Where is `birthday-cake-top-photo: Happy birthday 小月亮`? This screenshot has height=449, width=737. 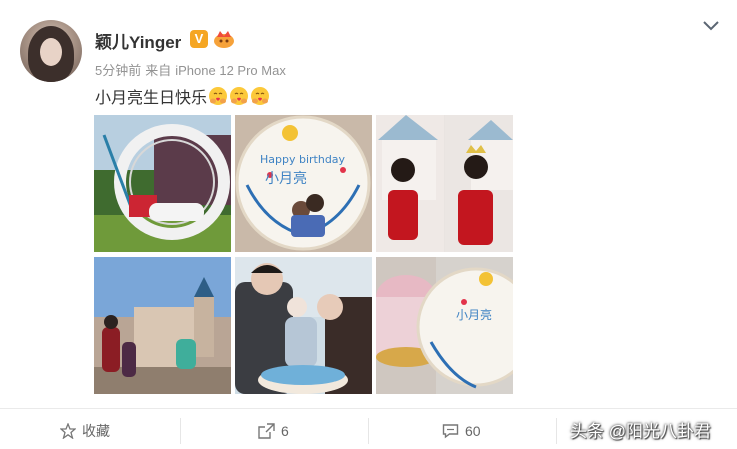
birthday-cake-top-photo: Happy birthday 小月亮 is located at coordinates (303, 183).